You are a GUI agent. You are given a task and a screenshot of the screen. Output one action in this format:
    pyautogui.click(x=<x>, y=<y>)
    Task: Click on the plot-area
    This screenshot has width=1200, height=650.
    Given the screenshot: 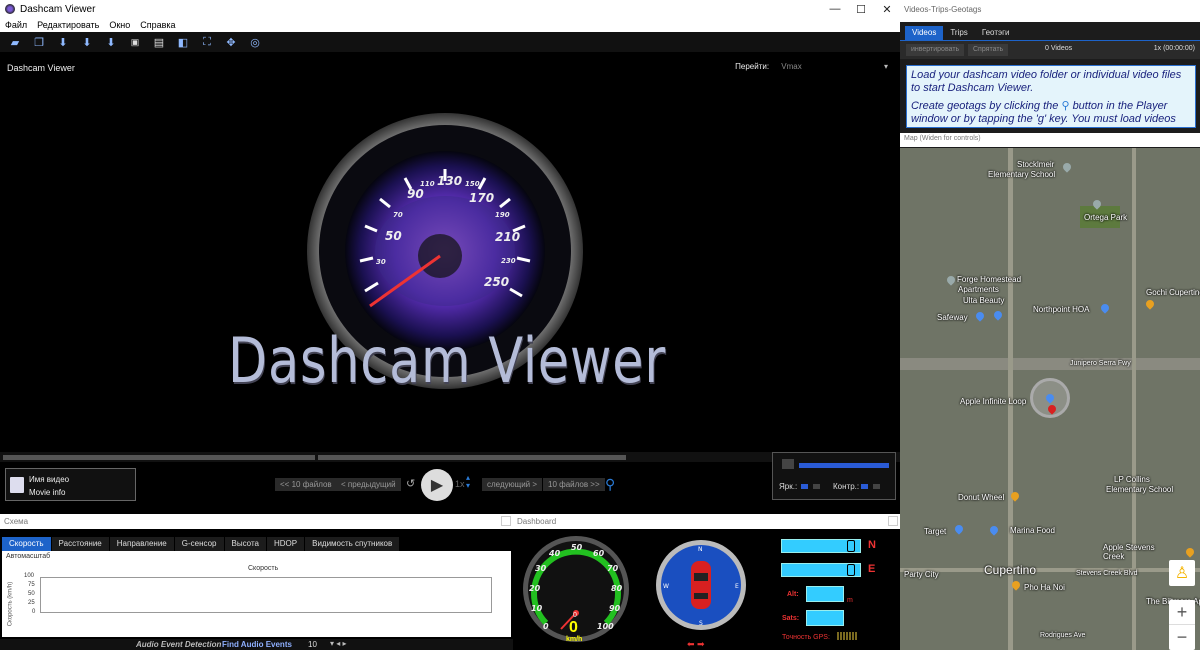 What is the action you would take?
    pyautogui.click(x=266, y=595)
    